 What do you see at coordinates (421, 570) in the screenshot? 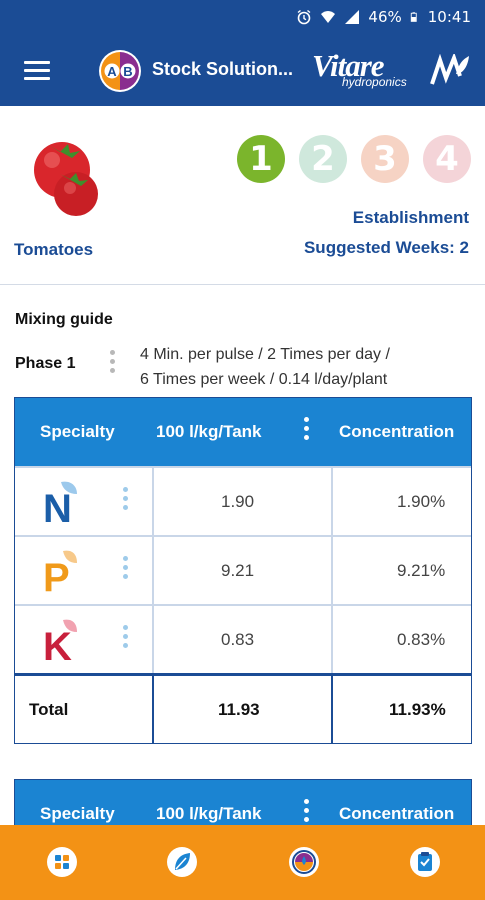
I see `cell-concentration: 9.21%` at bounding box center [421, 570].